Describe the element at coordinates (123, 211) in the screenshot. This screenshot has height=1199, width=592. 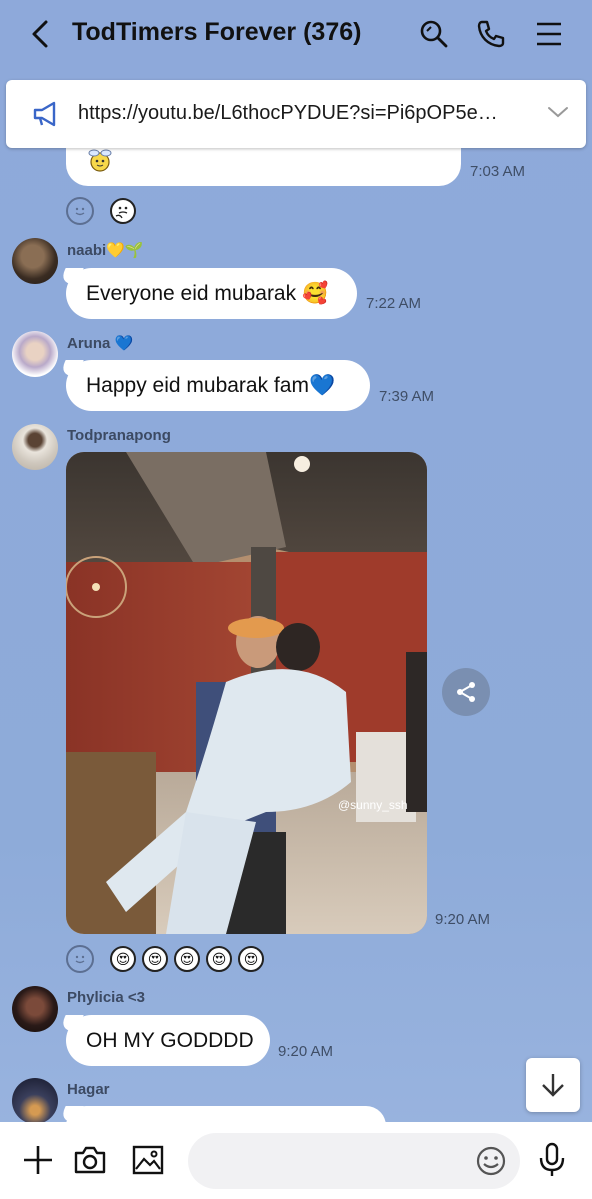
I see `thinking-reaction-icon` at that location.